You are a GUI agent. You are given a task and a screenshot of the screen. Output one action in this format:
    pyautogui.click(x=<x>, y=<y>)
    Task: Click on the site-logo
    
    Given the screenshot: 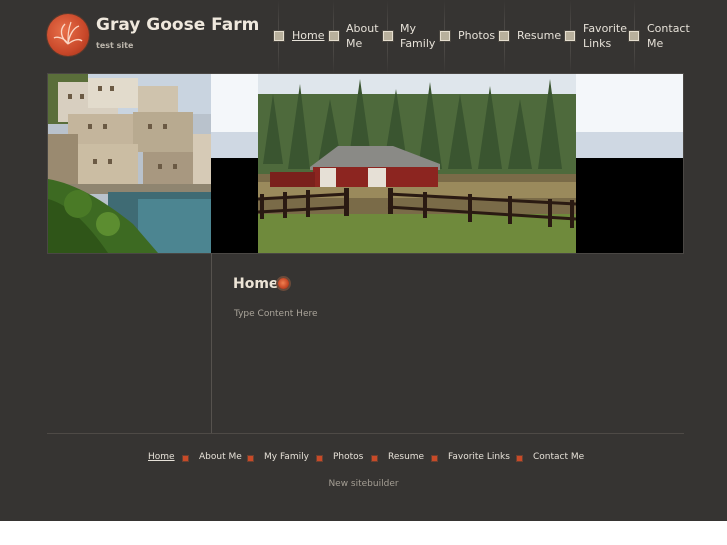 What is the action you would take?
    pyautogui.click(x=68, y=35)
    